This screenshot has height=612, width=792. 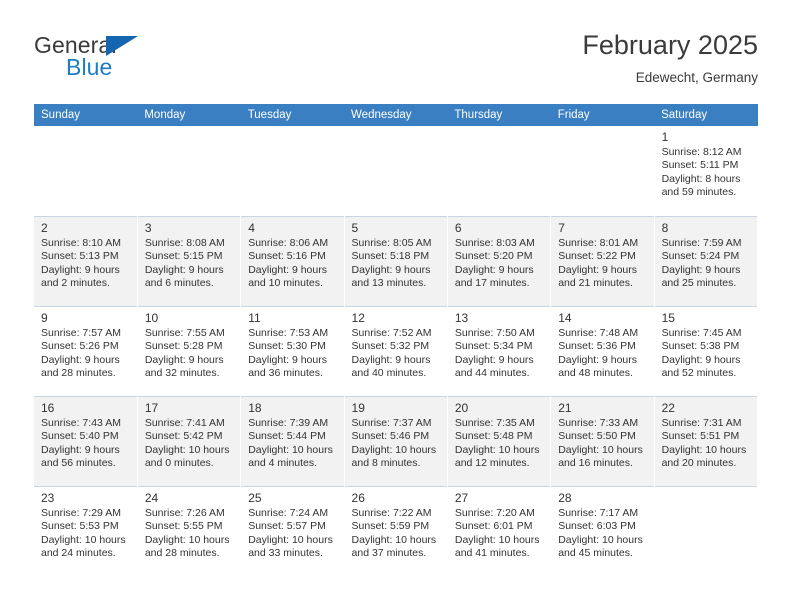 I want to click on day-number: 5, so click(x=355, y=228).